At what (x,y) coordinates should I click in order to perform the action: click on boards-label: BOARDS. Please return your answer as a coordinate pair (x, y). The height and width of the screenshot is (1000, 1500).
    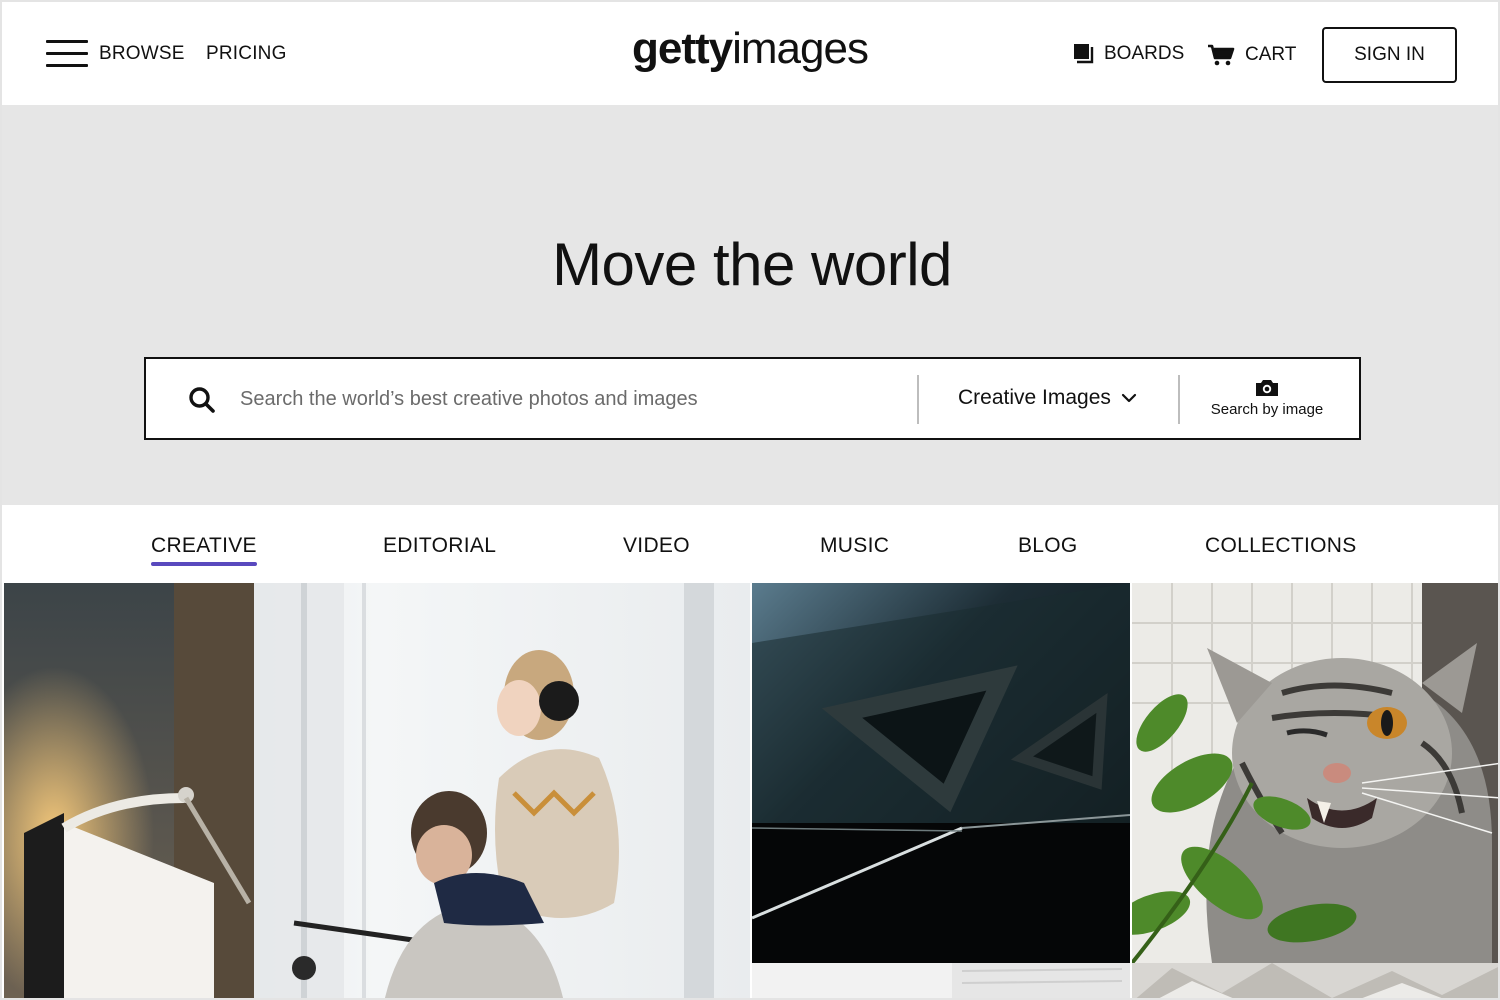
    Looking at the image, I should click on (1144, 53).